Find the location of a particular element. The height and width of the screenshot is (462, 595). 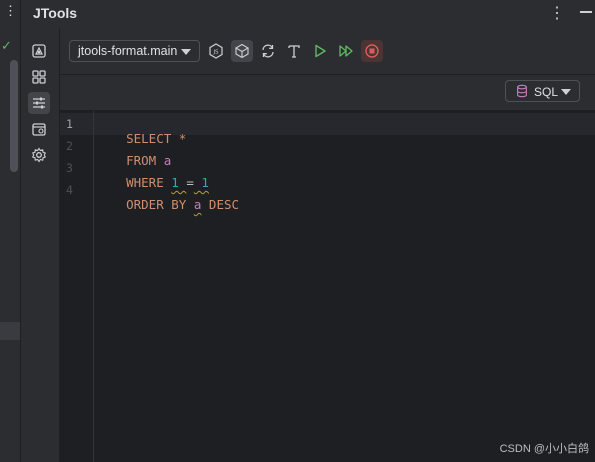

keyword-token: DESC is located at coordinates (224, 204).